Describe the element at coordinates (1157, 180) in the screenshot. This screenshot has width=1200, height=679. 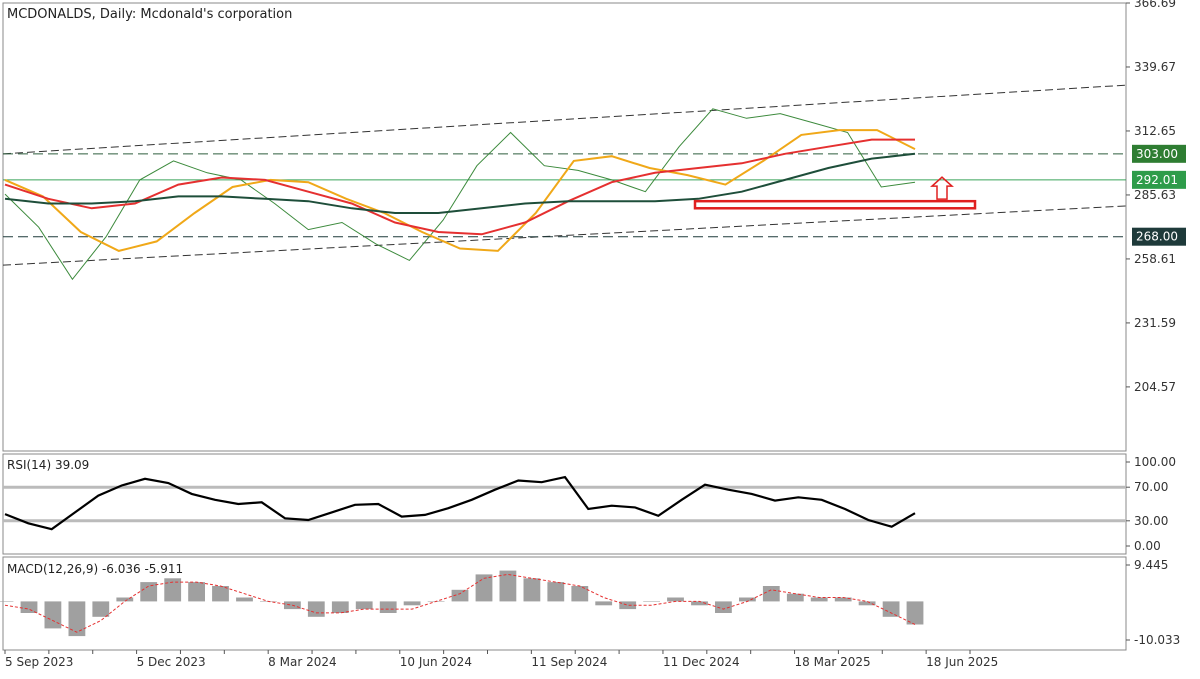
I see `price-label-text-1: 292.01` at that location.